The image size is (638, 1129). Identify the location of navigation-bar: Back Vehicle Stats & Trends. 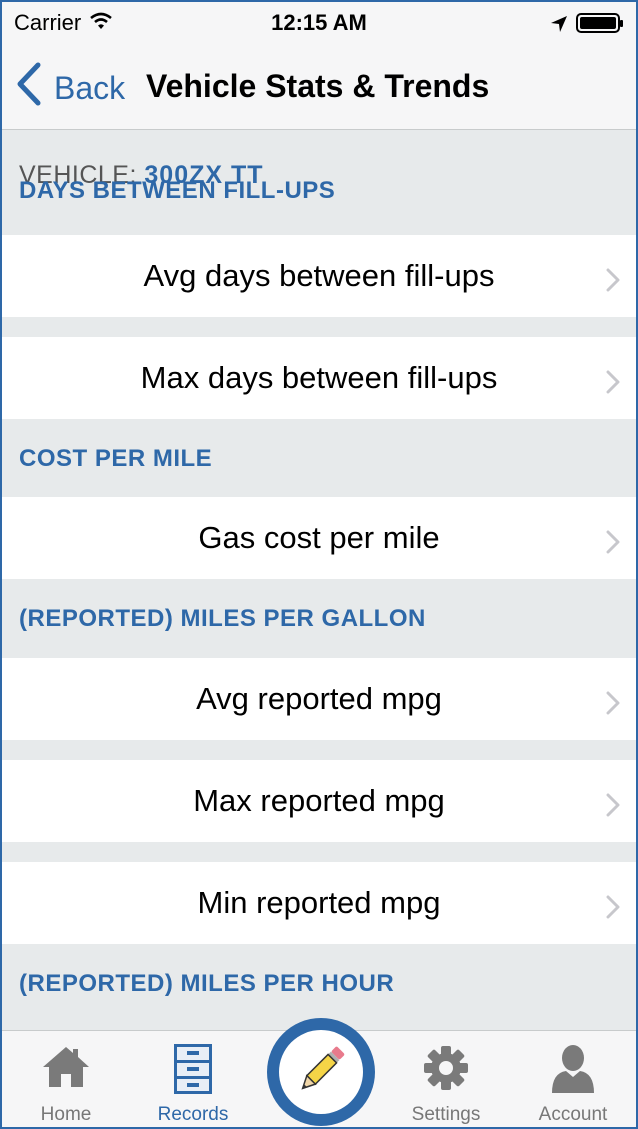
(319, 88).